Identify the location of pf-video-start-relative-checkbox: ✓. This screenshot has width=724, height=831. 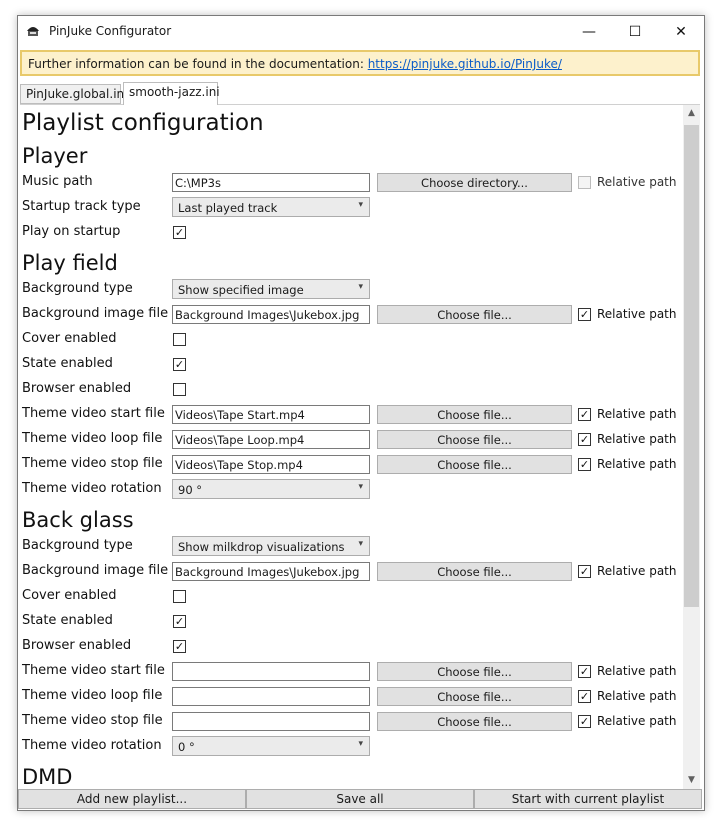
(584, 414).